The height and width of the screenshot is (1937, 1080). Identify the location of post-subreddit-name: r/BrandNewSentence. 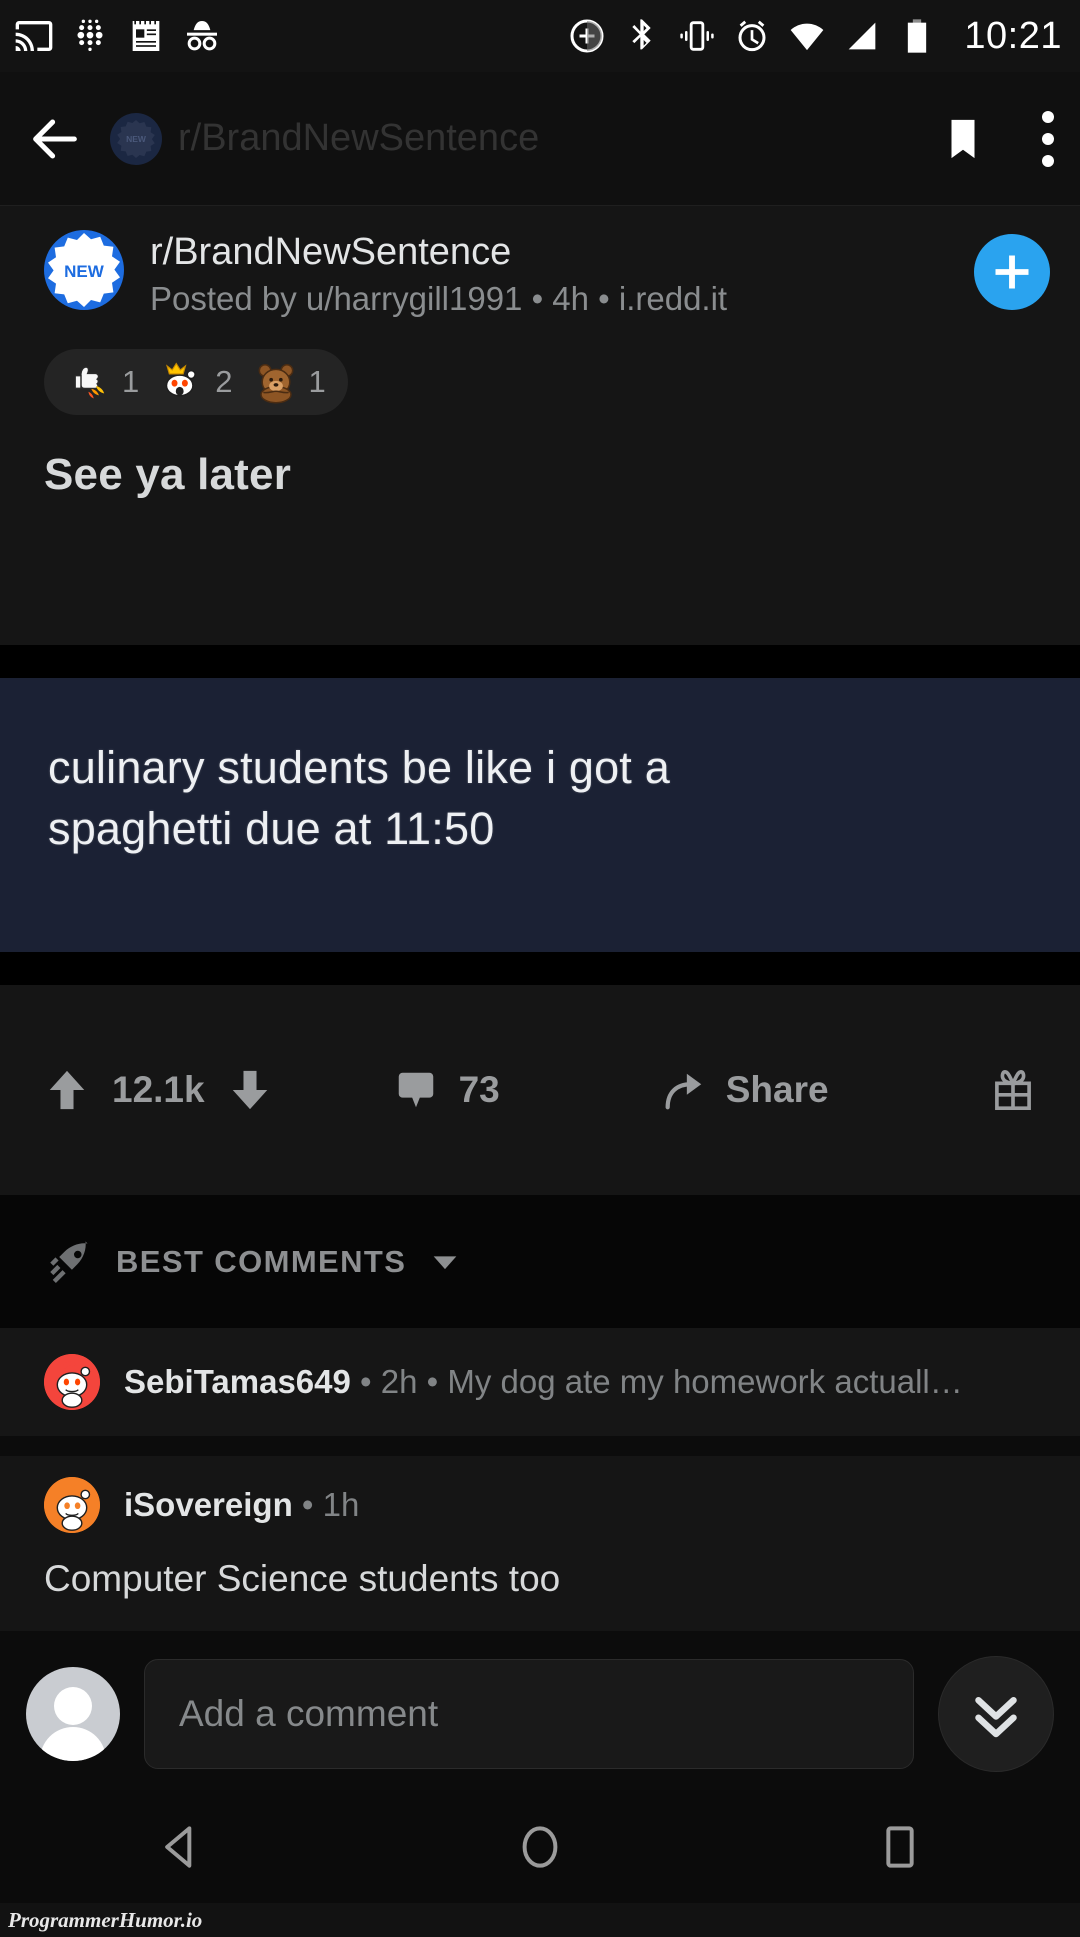
(562, 252).